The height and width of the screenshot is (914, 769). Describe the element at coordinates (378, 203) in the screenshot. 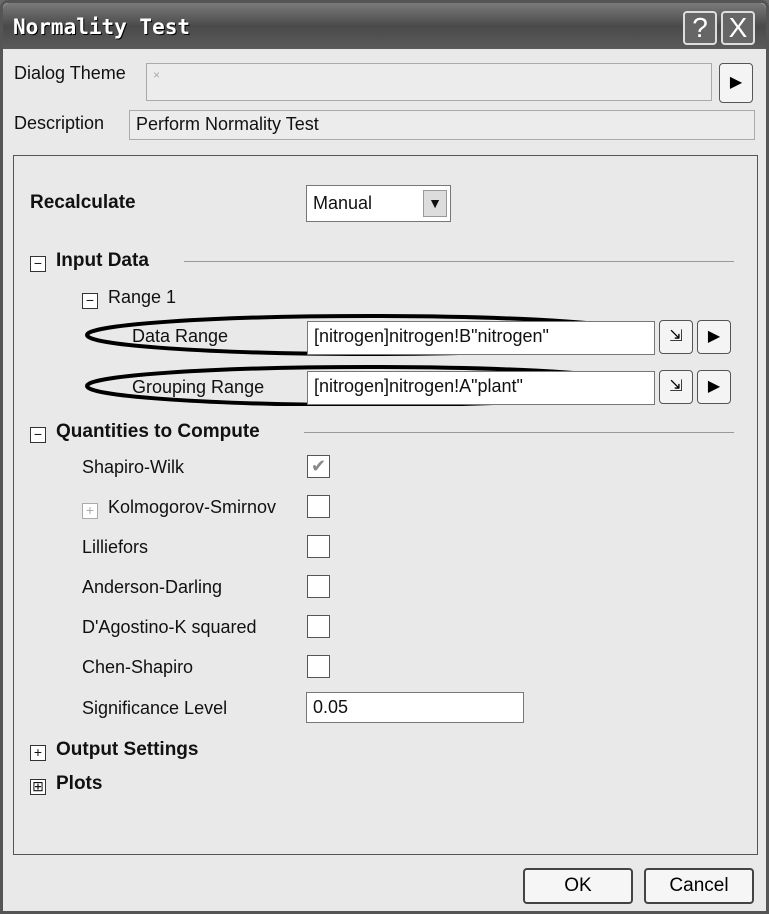

I see `recalculate-dropdown: Manual ▼` at that location.